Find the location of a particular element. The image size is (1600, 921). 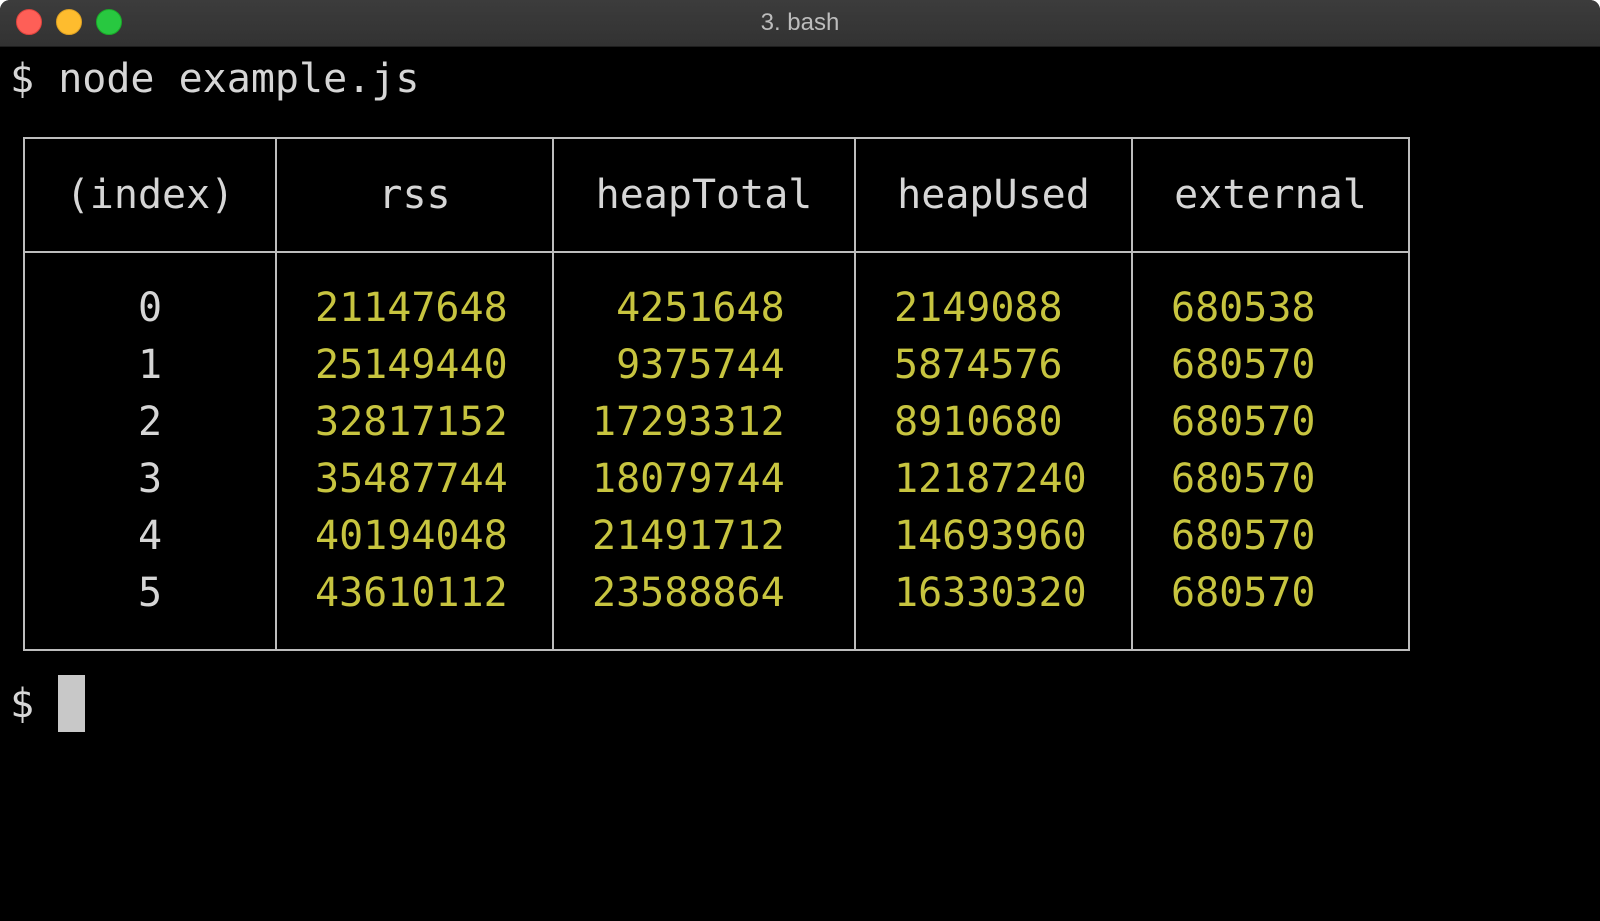

table-row: 5 43610112 23588864 16330320 680570 is located at coordinates (716, 607).